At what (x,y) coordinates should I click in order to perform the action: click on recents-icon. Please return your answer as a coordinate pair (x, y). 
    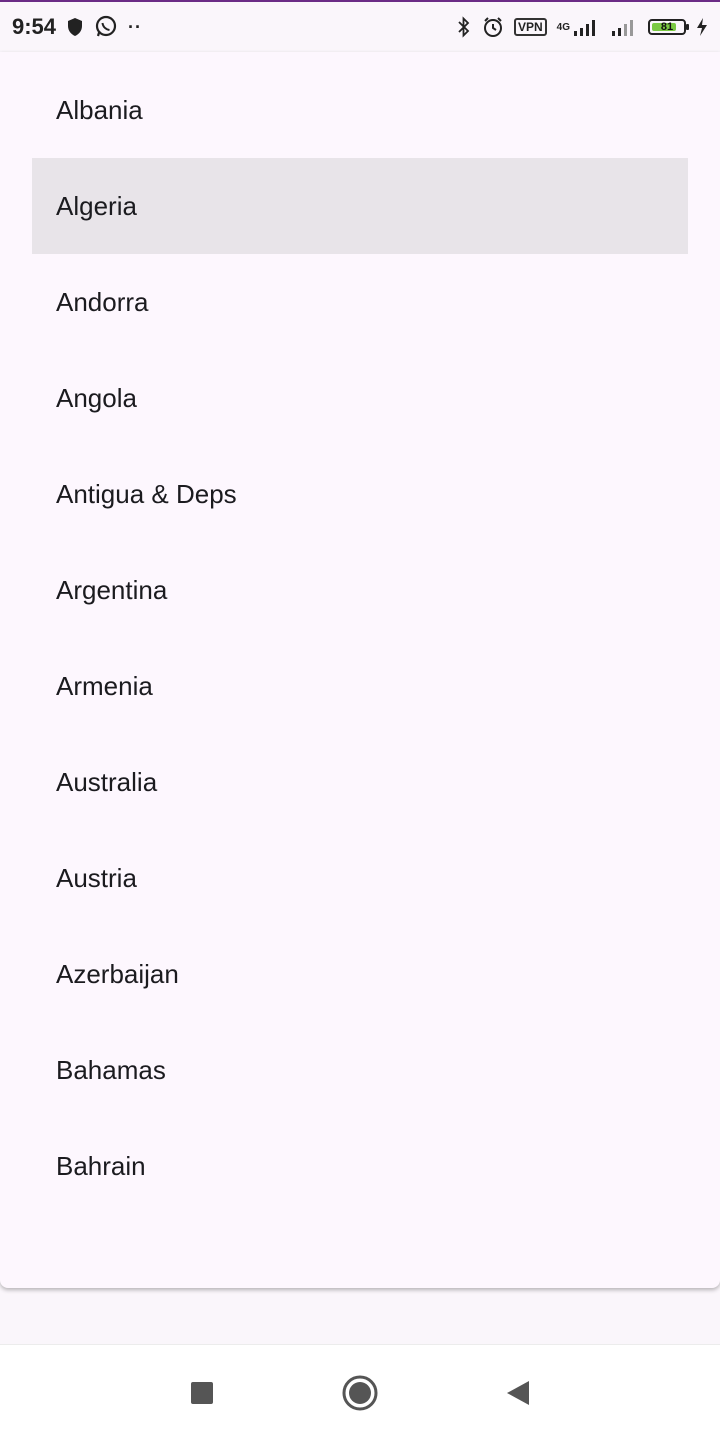
    Looking at the image, I should click on (202, 1393).